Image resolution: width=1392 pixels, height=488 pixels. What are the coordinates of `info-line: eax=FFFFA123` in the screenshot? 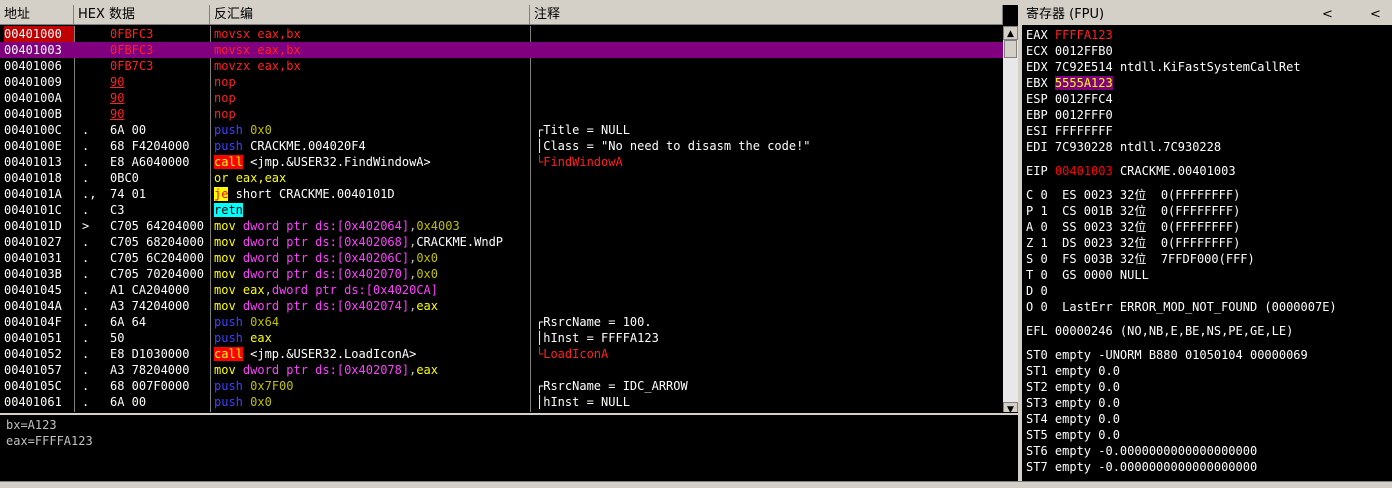 It's located at (49, 441).